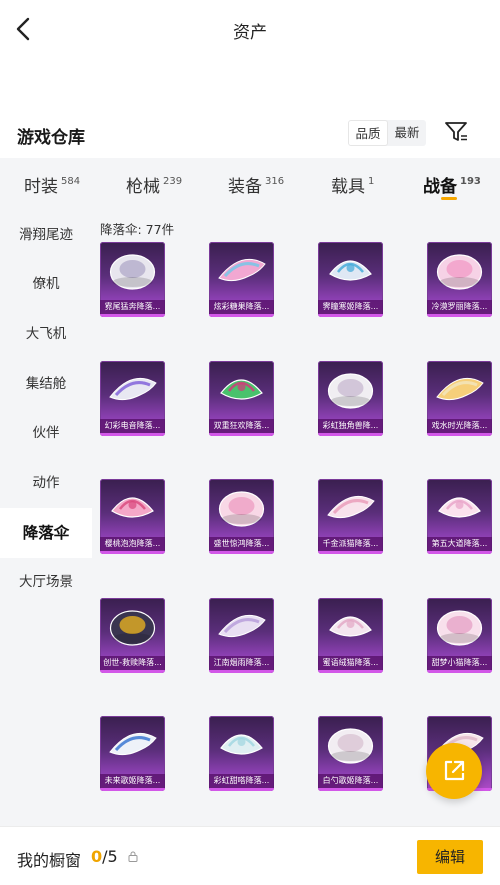  Describe the element at coordinates (46, 334) in the screenshot. I see `sidebar-item-big-plane: 大飞机` at that location.